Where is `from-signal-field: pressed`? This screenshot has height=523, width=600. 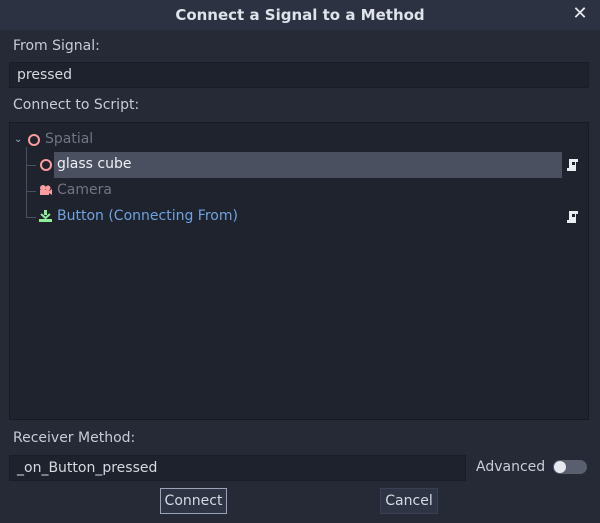 from-signal-field: pressed is located at coordinates (299, 75).